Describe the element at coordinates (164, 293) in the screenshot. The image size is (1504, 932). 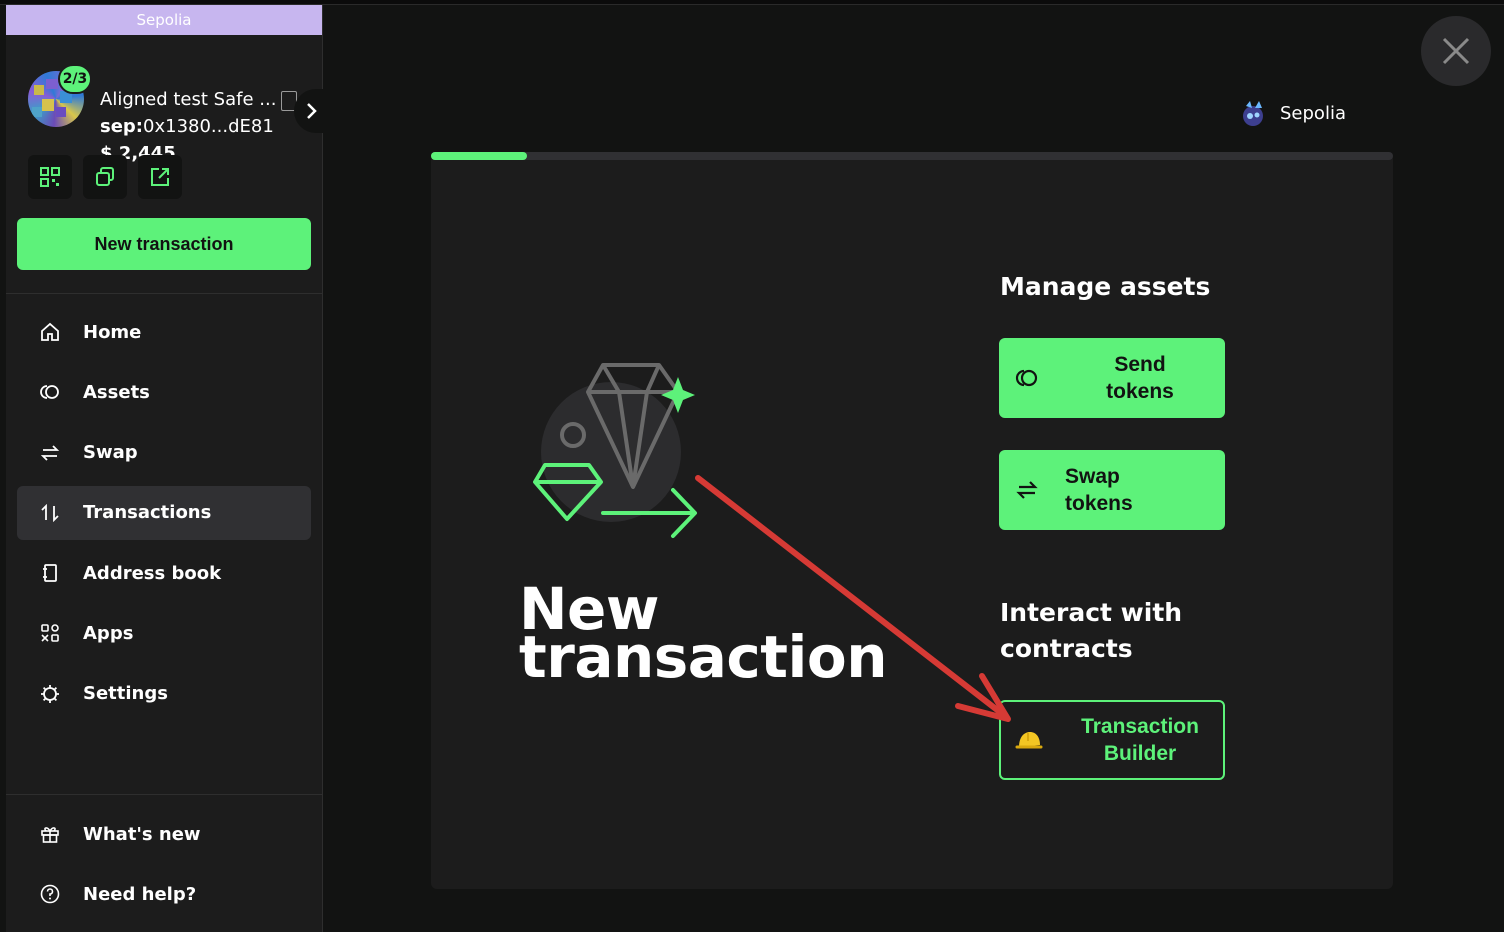
I see `sidebar-divider` at that location.